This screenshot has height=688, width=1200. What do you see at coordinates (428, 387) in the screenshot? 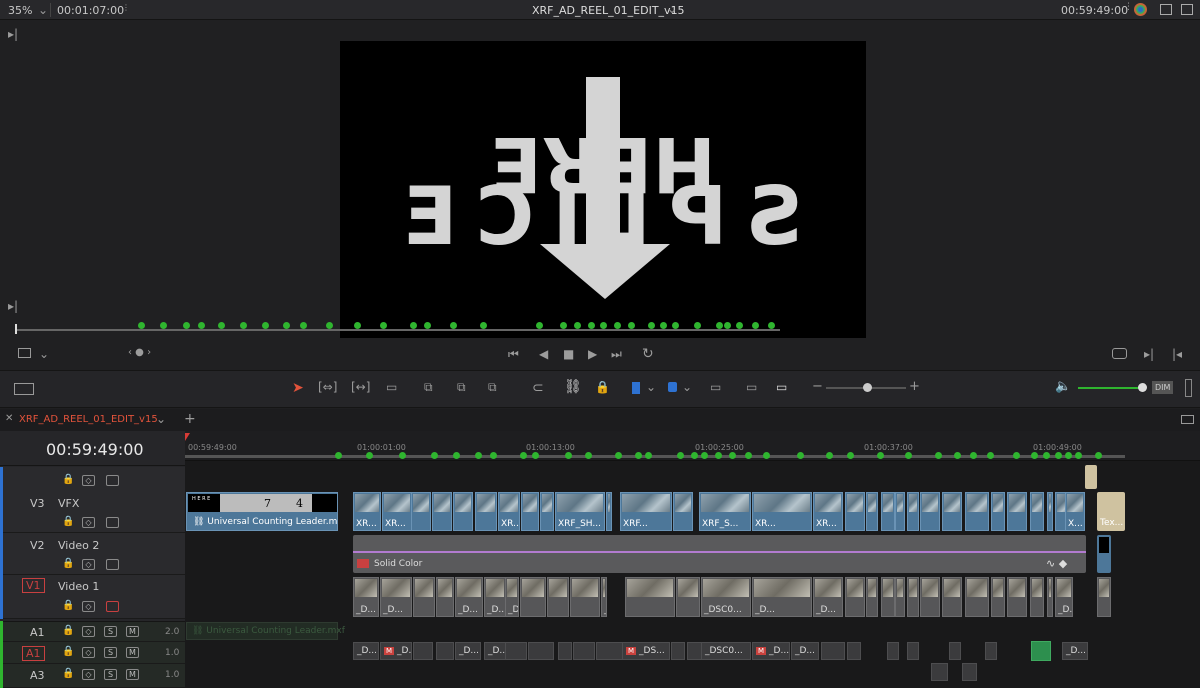
I see `insert-clip-icon: ⧉` at bounding box center [428, 387].